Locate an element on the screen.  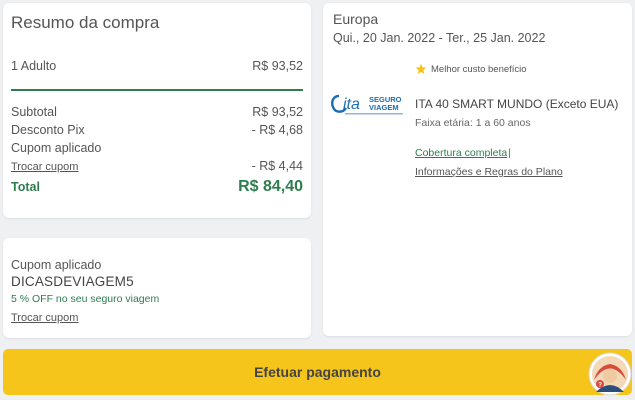
summary-title: Resumo da compra is located at coordinates (85, 22).